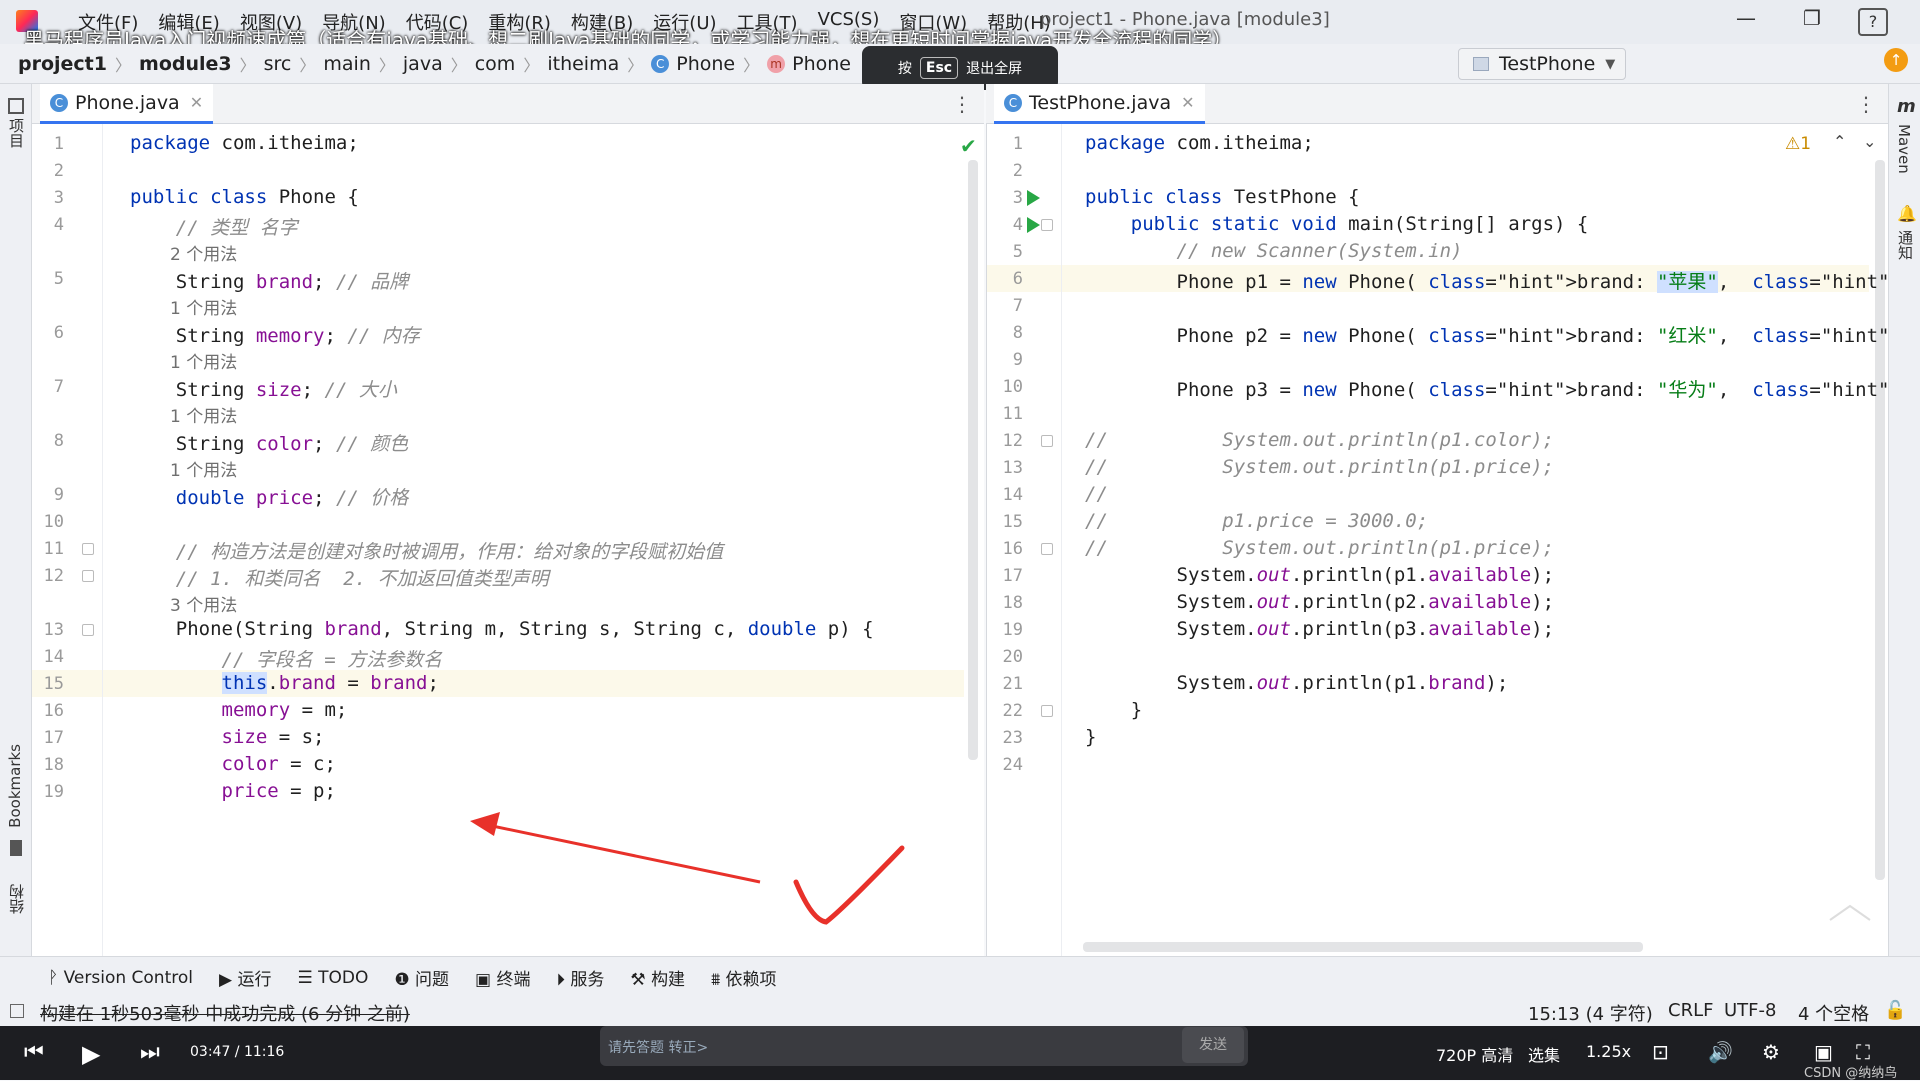 This screenshot has height=1081, width=1920. I want to click on toolwindow-icon: ❶, so click(405, 980).